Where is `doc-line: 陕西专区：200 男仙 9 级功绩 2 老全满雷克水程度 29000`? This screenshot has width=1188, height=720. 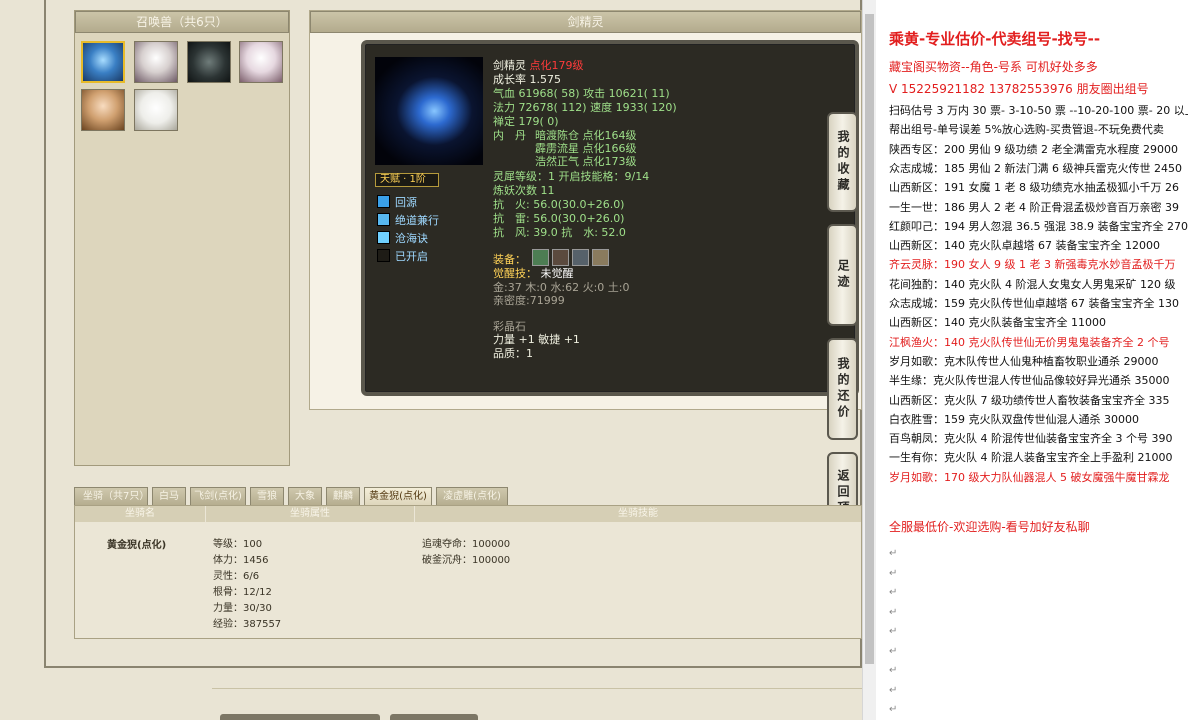
doc-line: 陕西专区：200 男仙 9 级功绩 2 老全满雷克水程度 29000 is located at coordinates (1033, 149).